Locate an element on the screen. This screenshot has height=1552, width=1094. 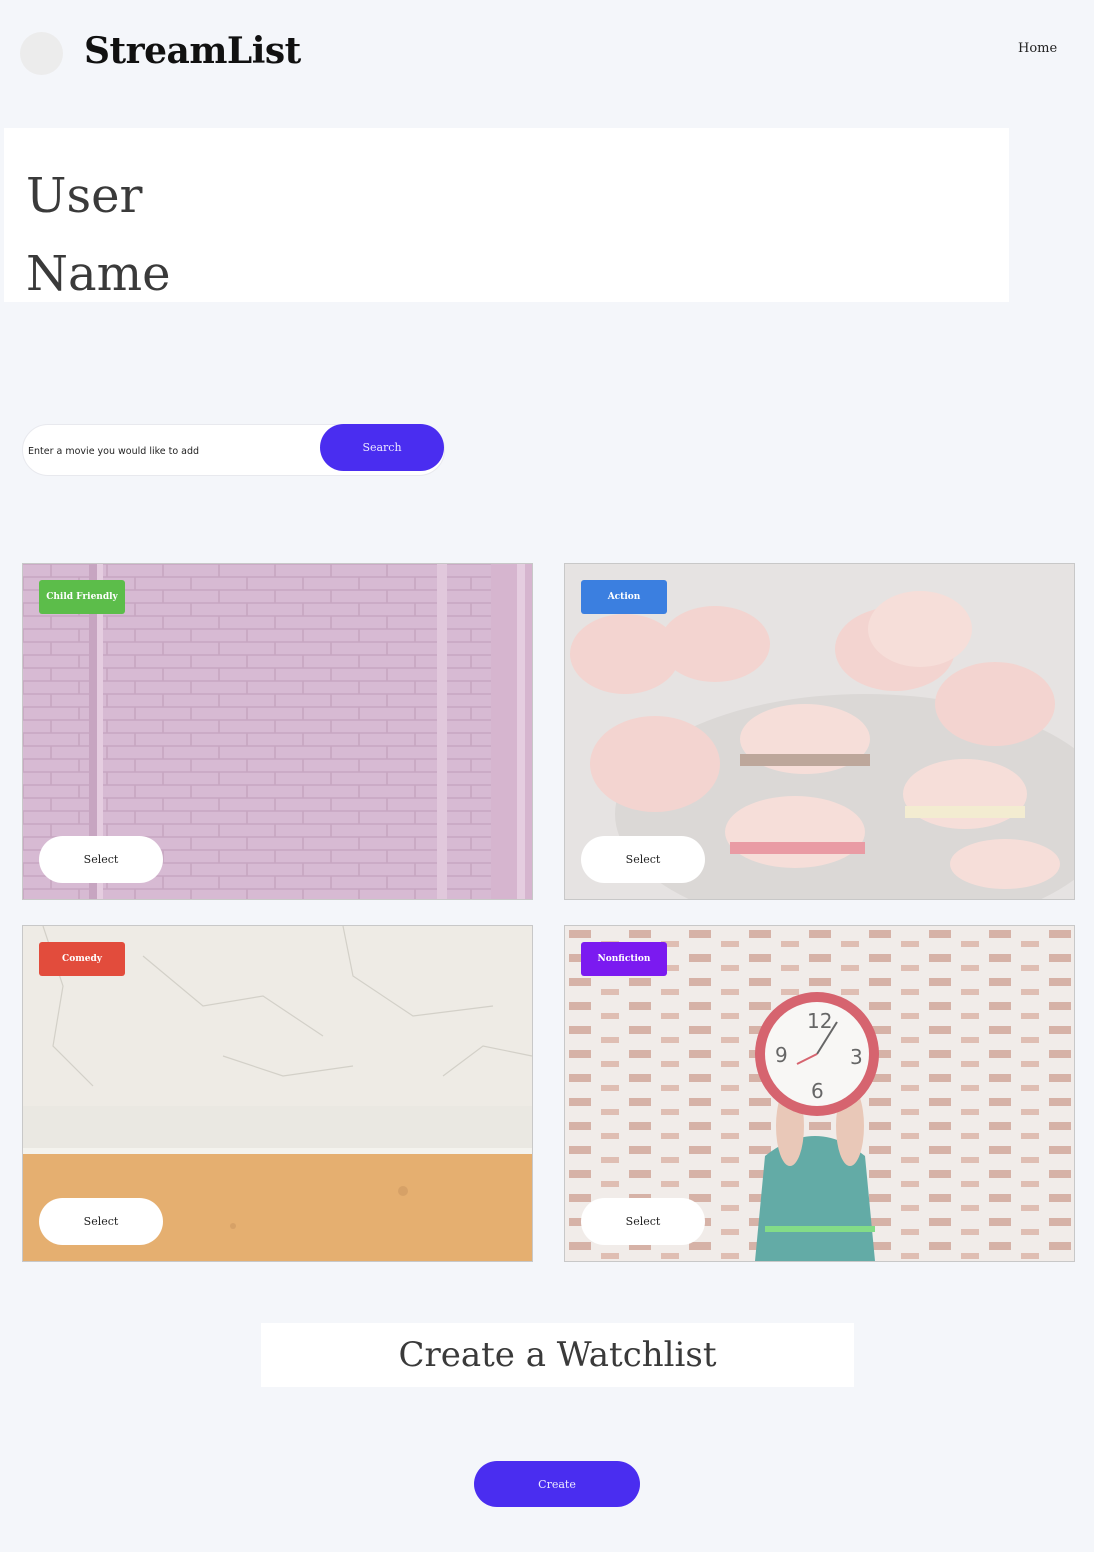
tag-badge: Action is located at coordinates (624, 597).